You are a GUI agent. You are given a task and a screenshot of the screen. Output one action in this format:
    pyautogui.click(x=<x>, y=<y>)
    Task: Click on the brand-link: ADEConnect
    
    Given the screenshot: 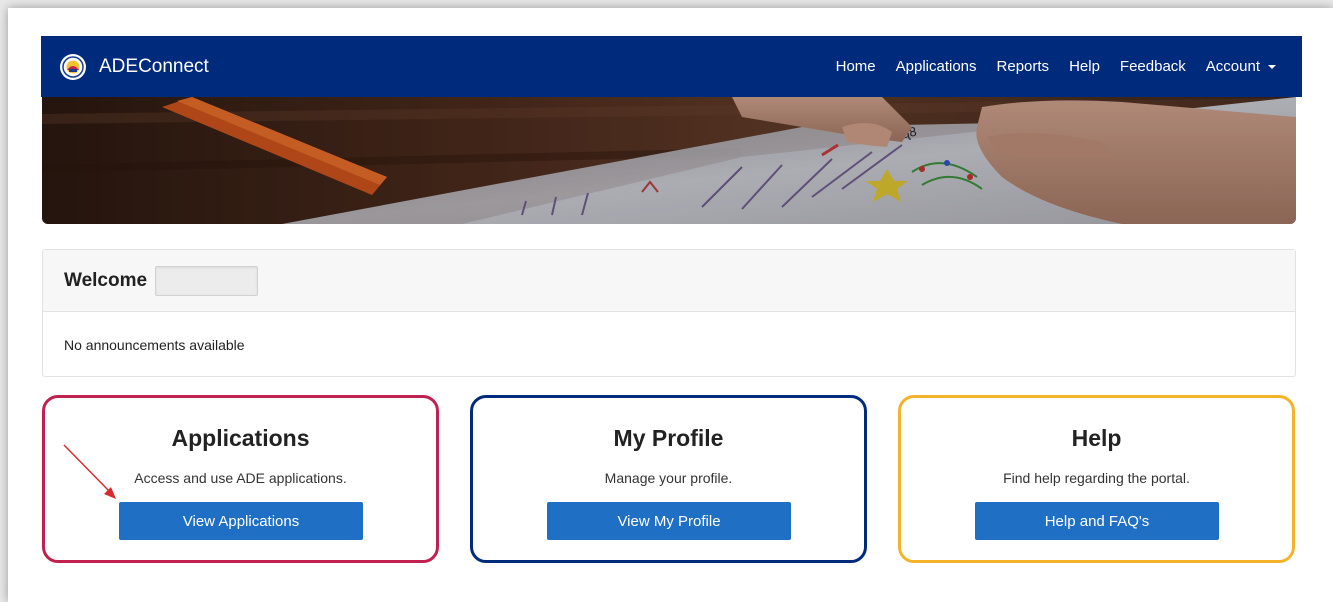 What is the action you would take?
    pyautogui.click(x=134, y=66)
    